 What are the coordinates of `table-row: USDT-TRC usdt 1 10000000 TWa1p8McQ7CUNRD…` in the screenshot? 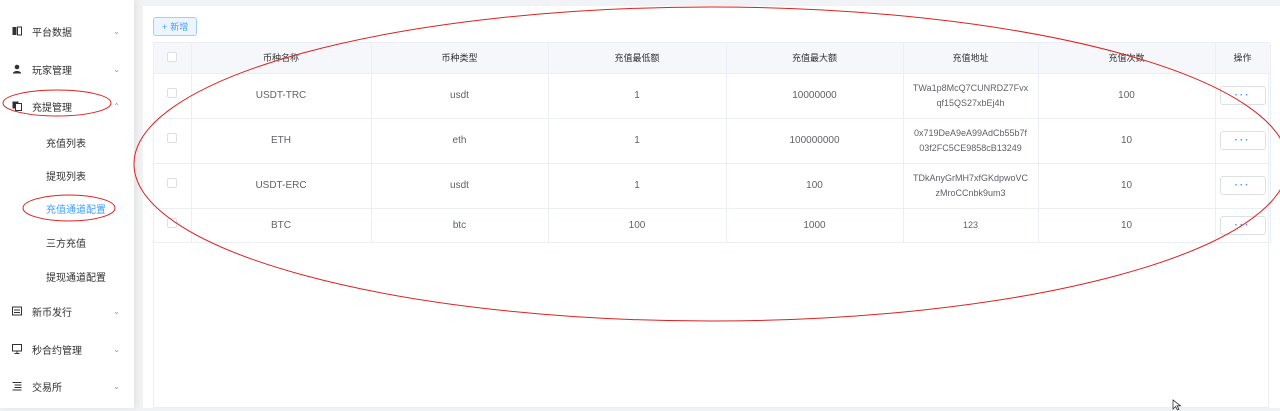 It's located at (712, 96).